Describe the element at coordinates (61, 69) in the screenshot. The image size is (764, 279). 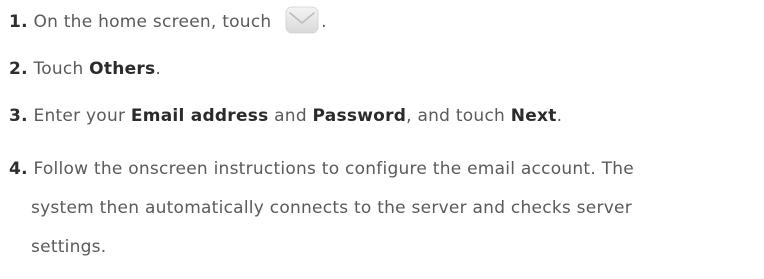
I see `step-text: Touch` at that location.